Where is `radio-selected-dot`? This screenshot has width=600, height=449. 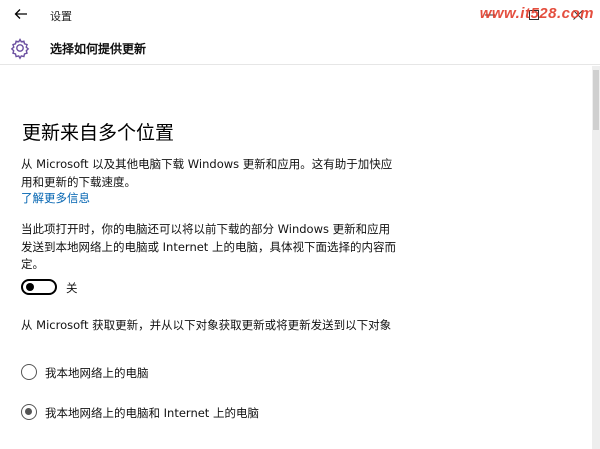
radio-selected-dot is located at coordinates (28, 411).